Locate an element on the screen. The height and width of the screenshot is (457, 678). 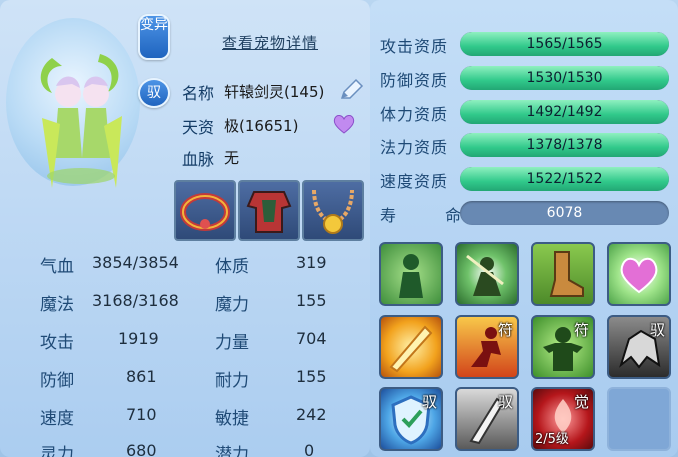
magic-power-value: 155 is located at coordinates (311, 300).